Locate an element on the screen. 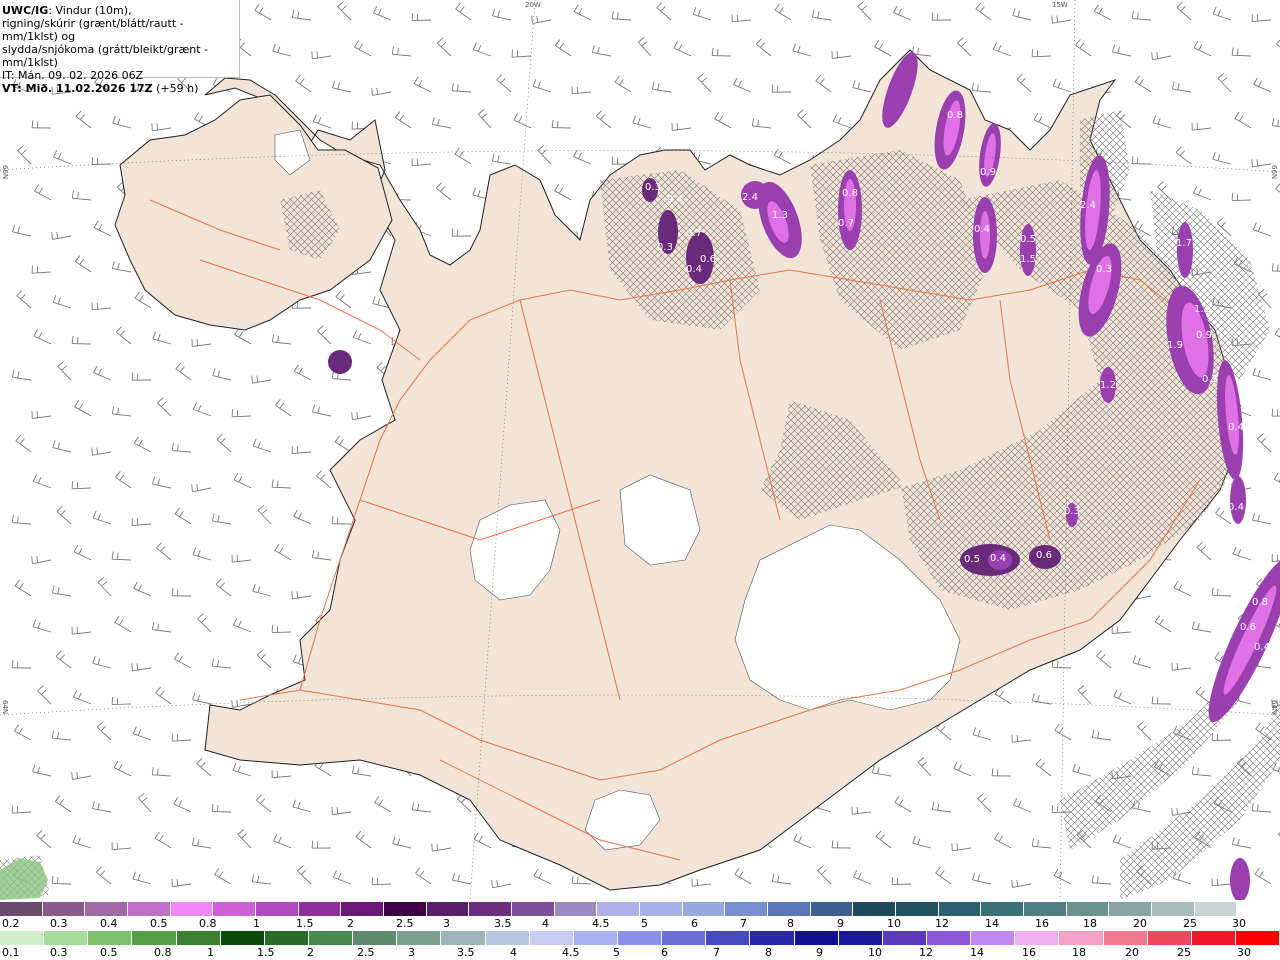  scale-label: 0.4 is located at coordinates (109, 923).